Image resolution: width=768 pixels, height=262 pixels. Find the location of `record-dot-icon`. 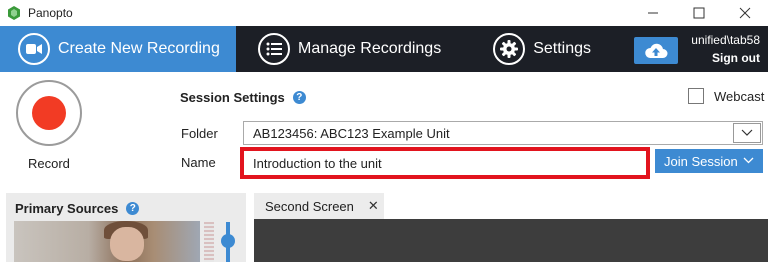

record-dot-icon is located at coordinates (49, 113).